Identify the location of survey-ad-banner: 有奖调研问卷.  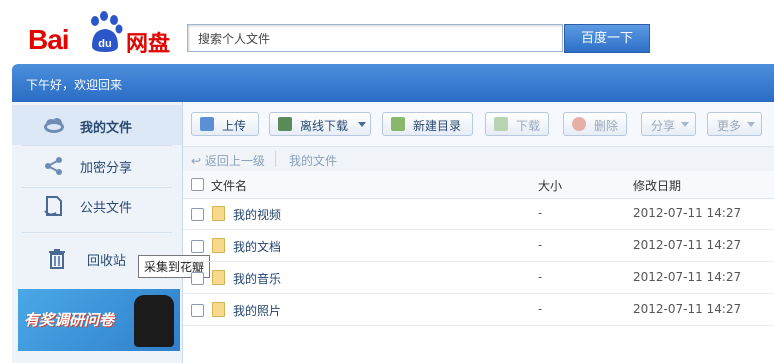
(99, 320).